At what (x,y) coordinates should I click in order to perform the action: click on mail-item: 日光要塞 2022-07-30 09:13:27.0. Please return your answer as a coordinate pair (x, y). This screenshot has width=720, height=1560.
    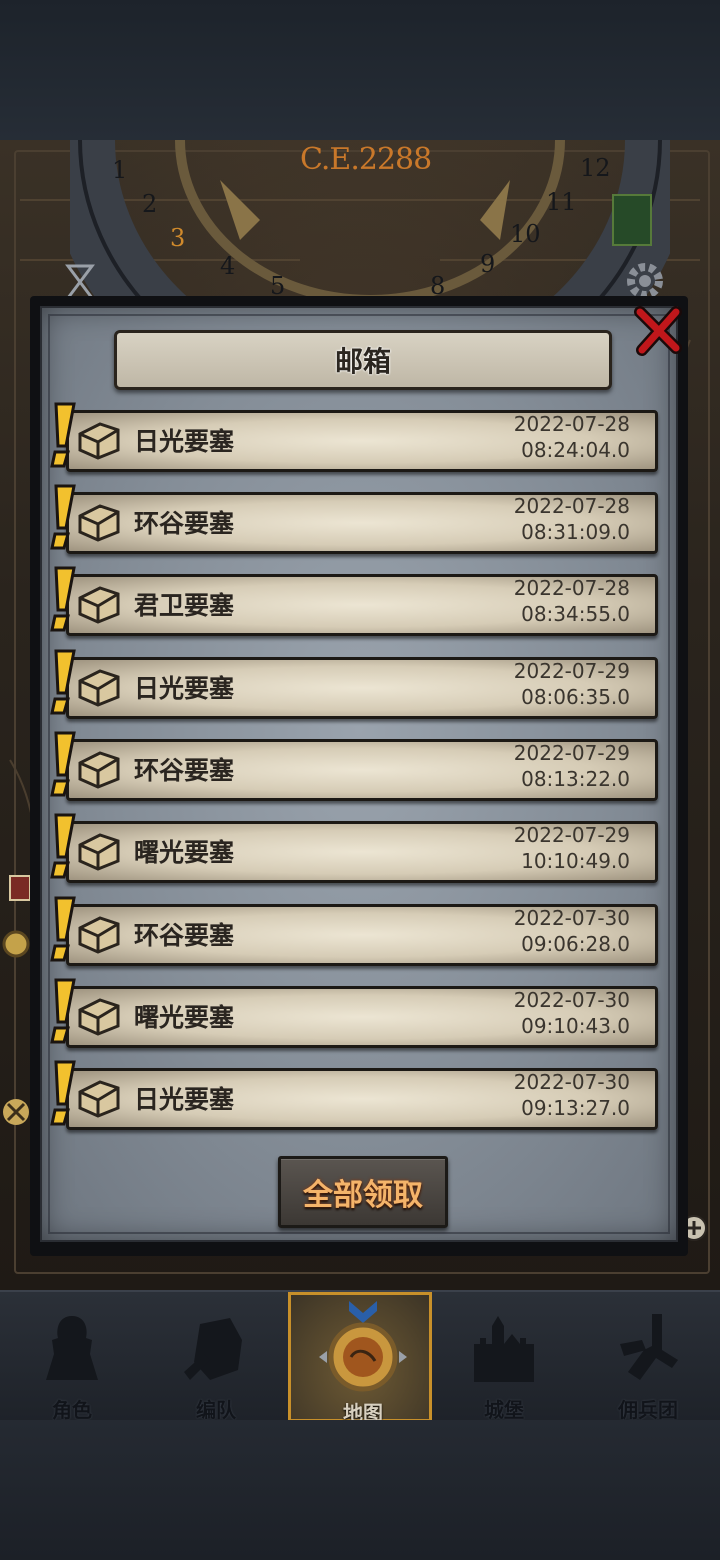
    Looking at the image, I should click on (351, 1095).